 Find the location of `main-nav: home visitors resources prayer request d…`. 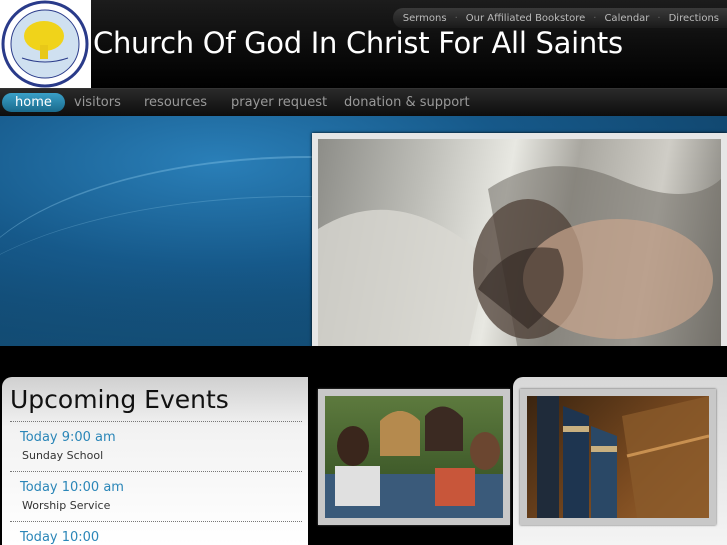

main-nav: home visitors resources prayer request d… is located at coordinates (363, 102).